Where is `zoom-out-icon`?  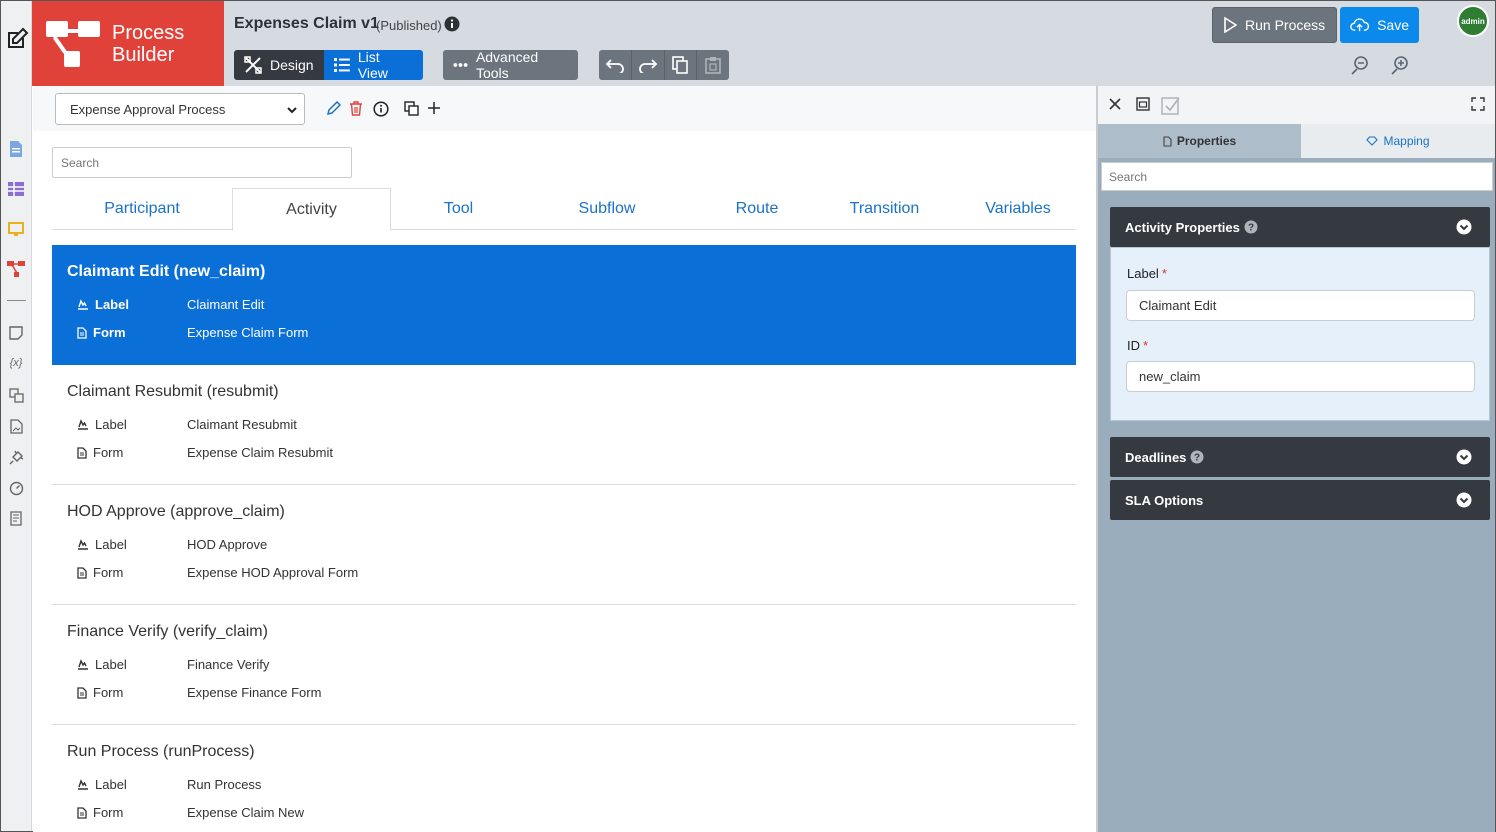
zoom-out-icon is located at coordinates (1360, 66).